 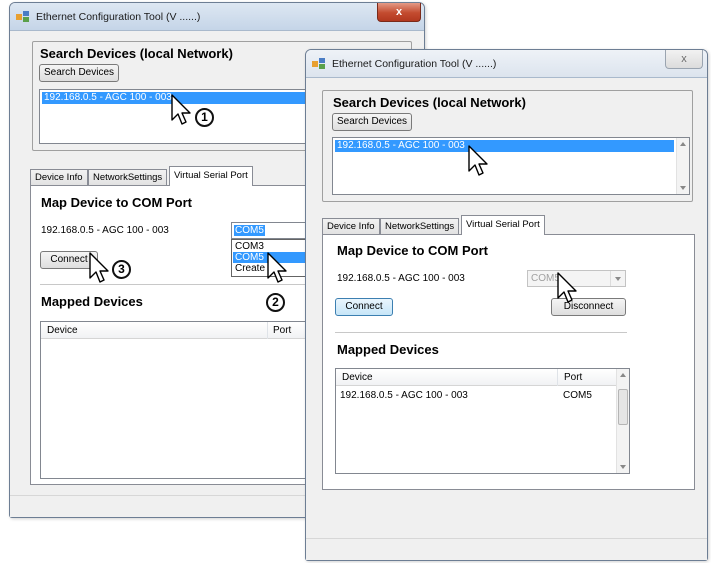 I want to click on scroll-thumb, so click(x=623, y=407).